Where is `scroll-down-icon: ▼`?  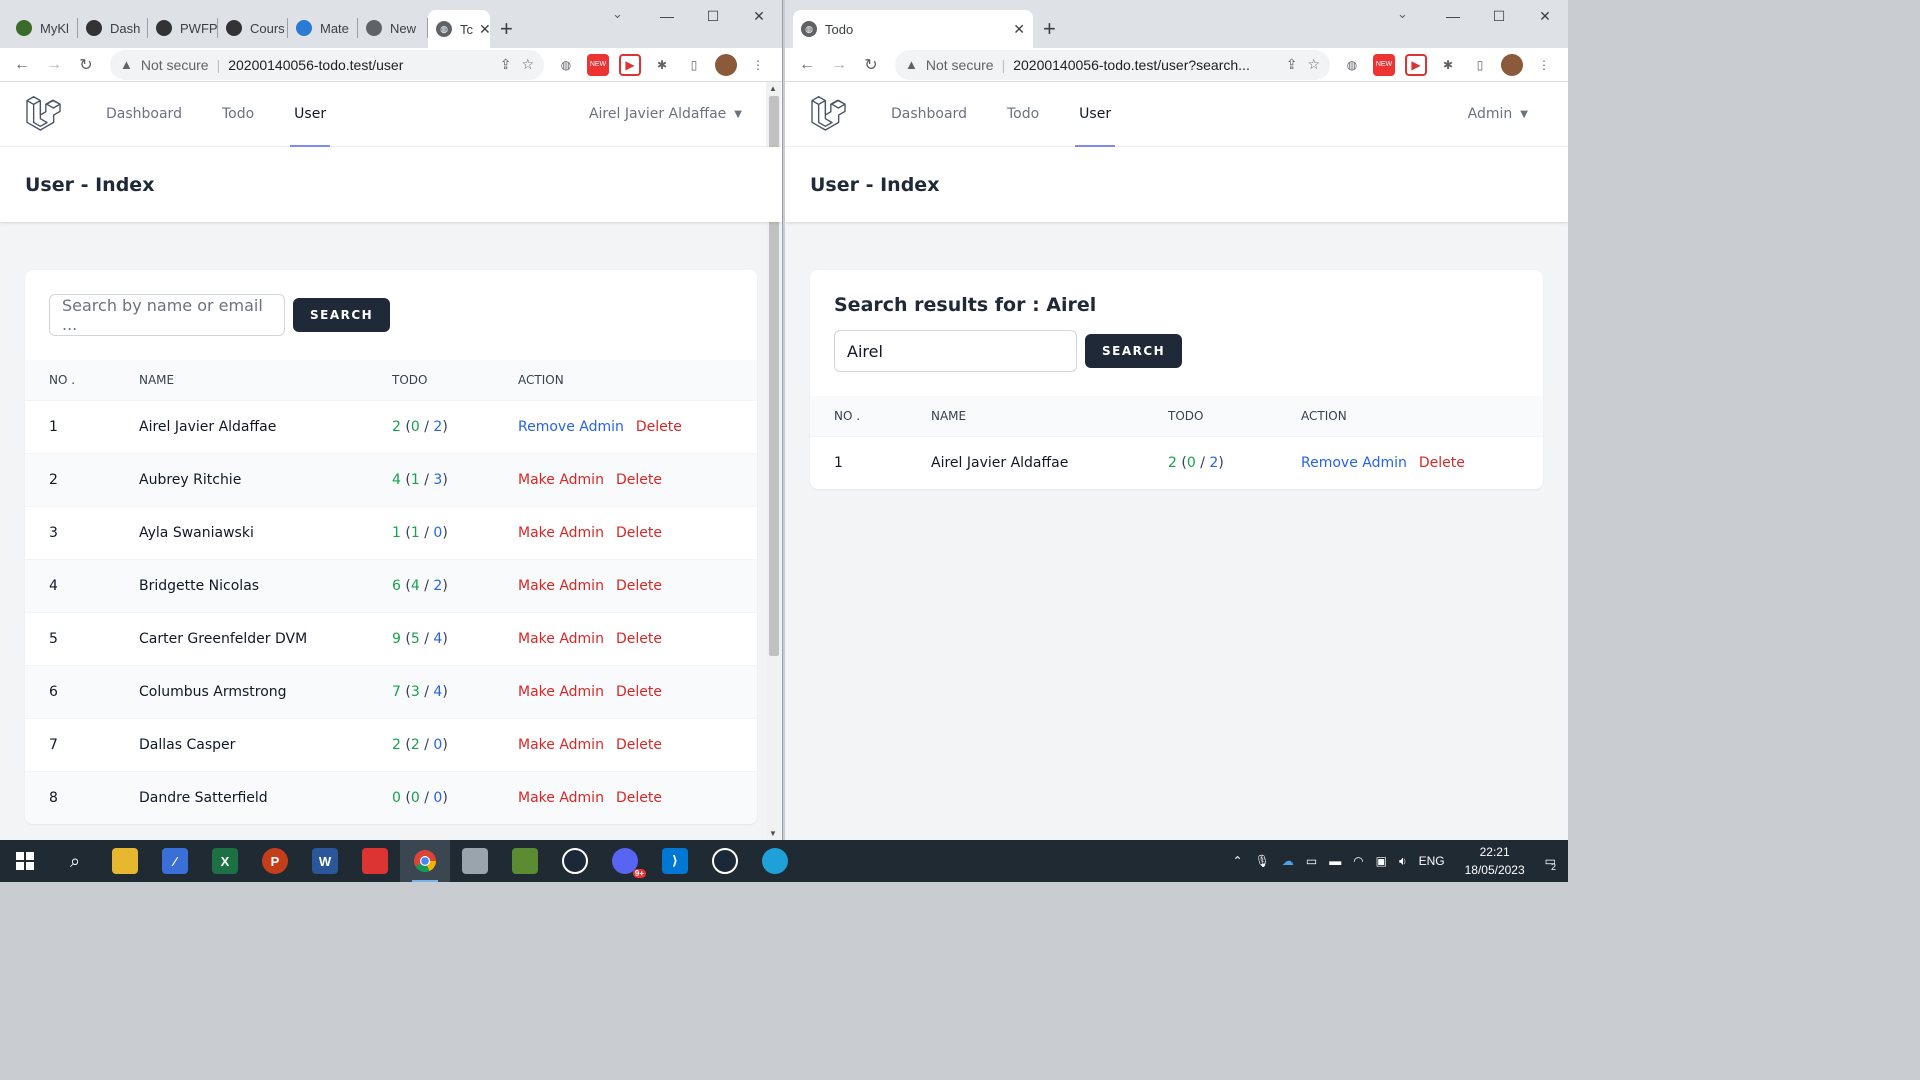
scroll-down-icon: ▼ is located at coordinates (773, 833).